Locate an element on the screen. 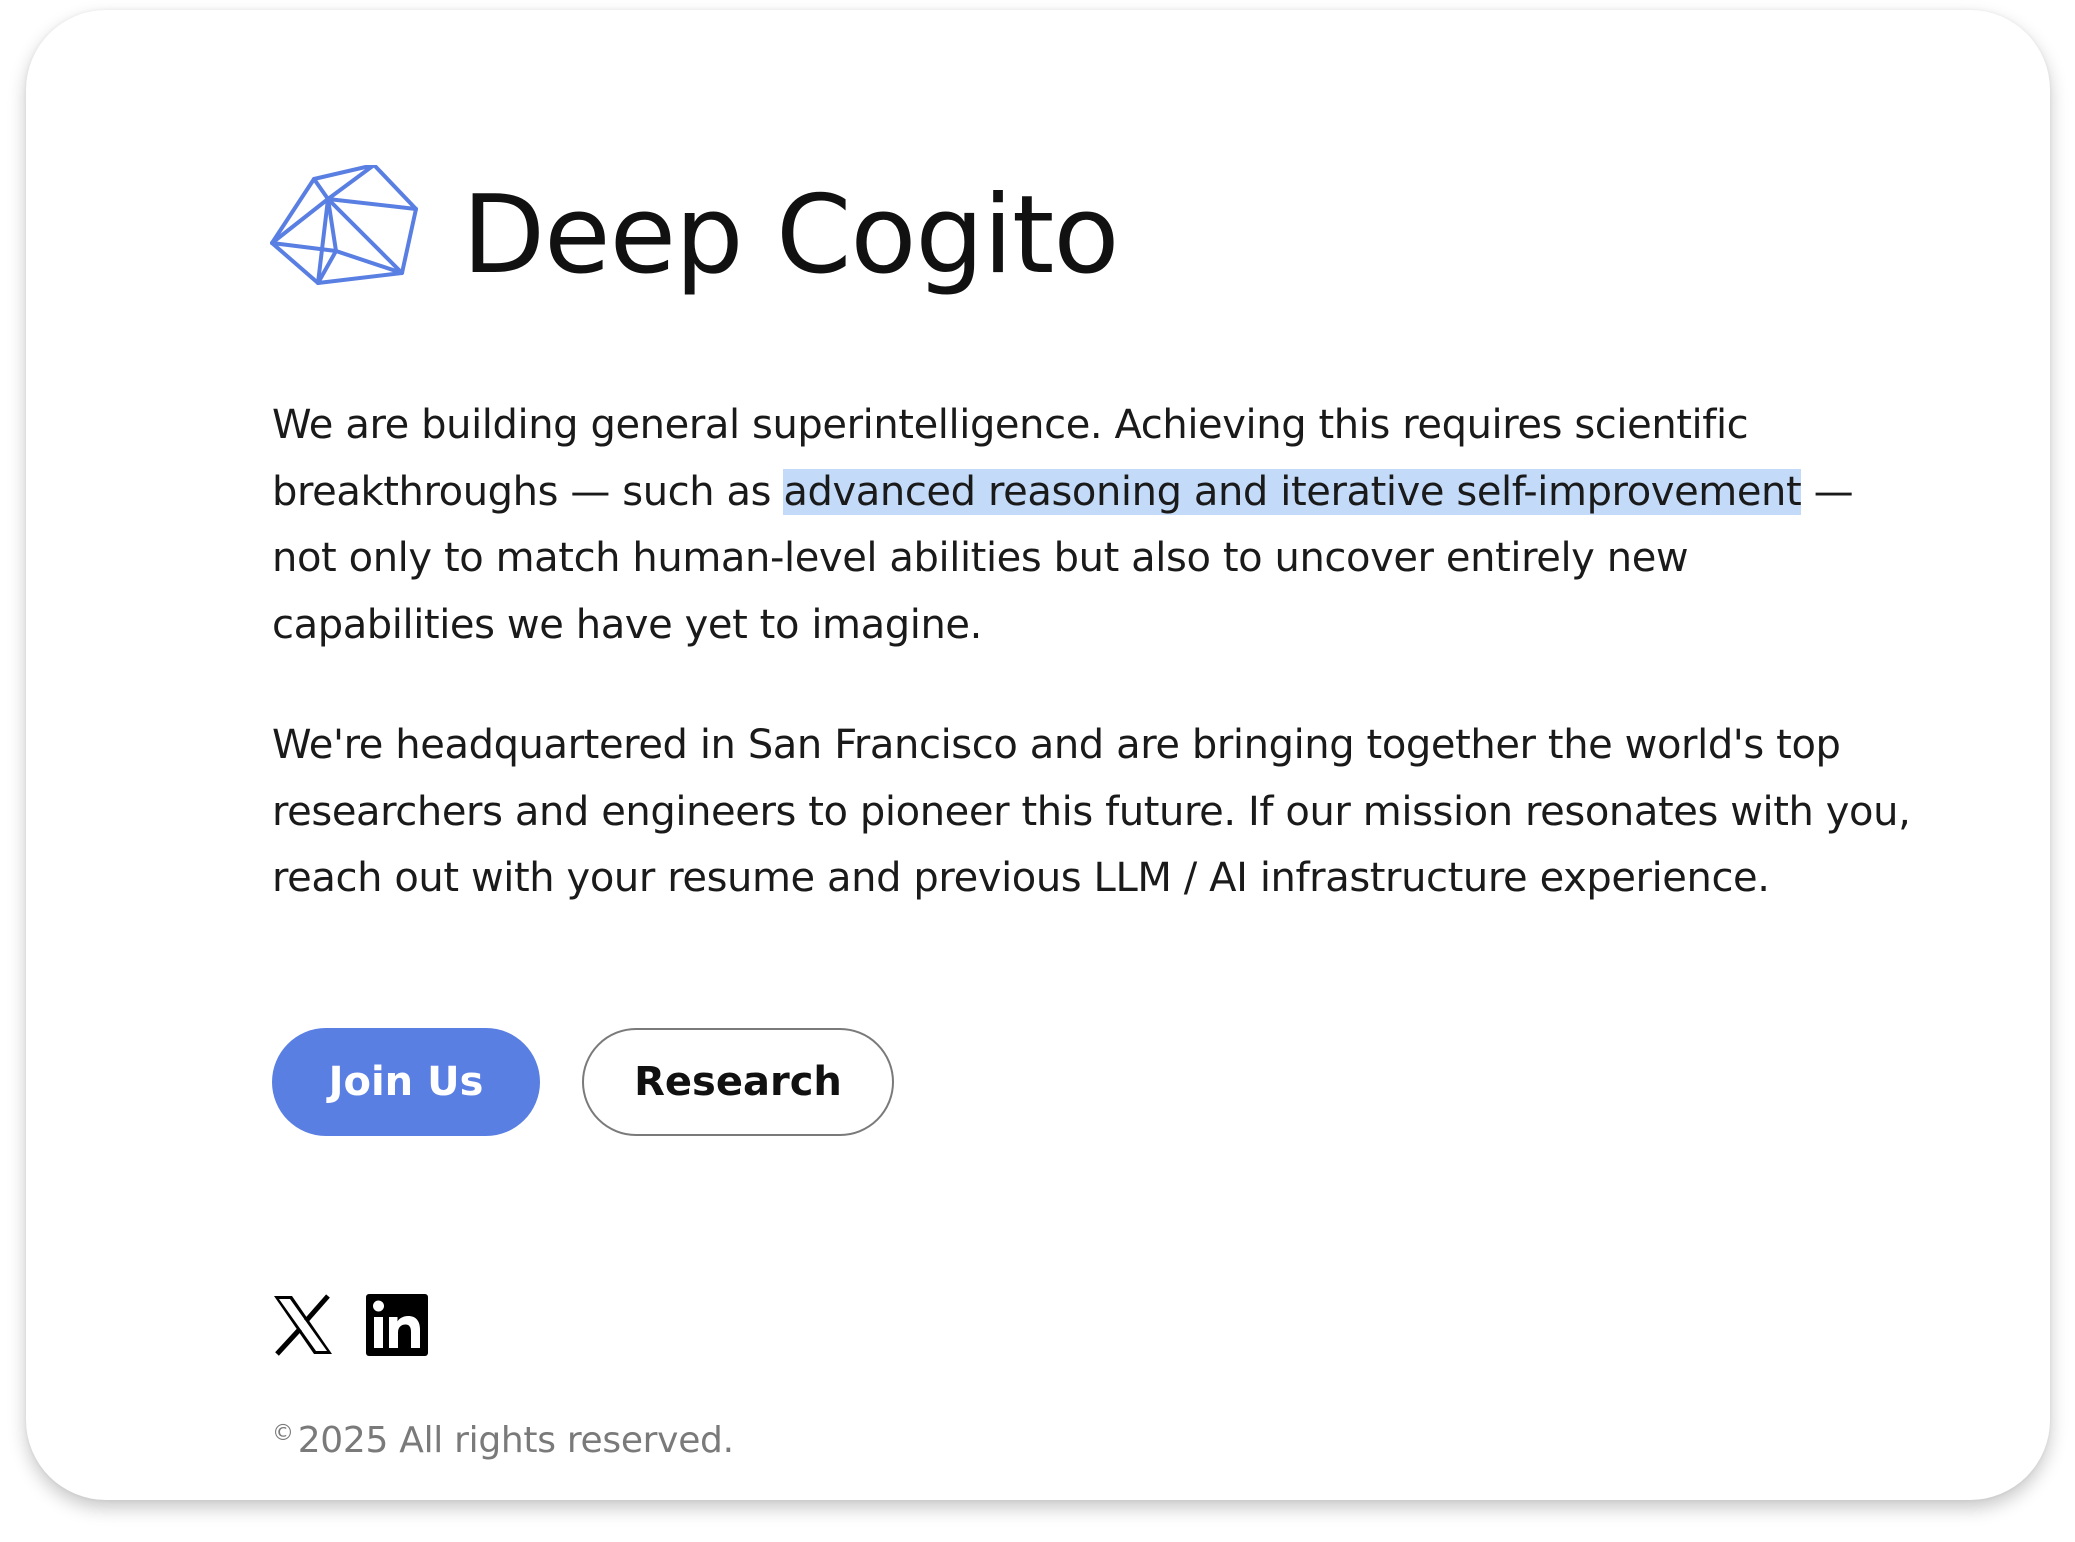  action-buttons: Join Us Research is located at coordinates (1092, 1081).